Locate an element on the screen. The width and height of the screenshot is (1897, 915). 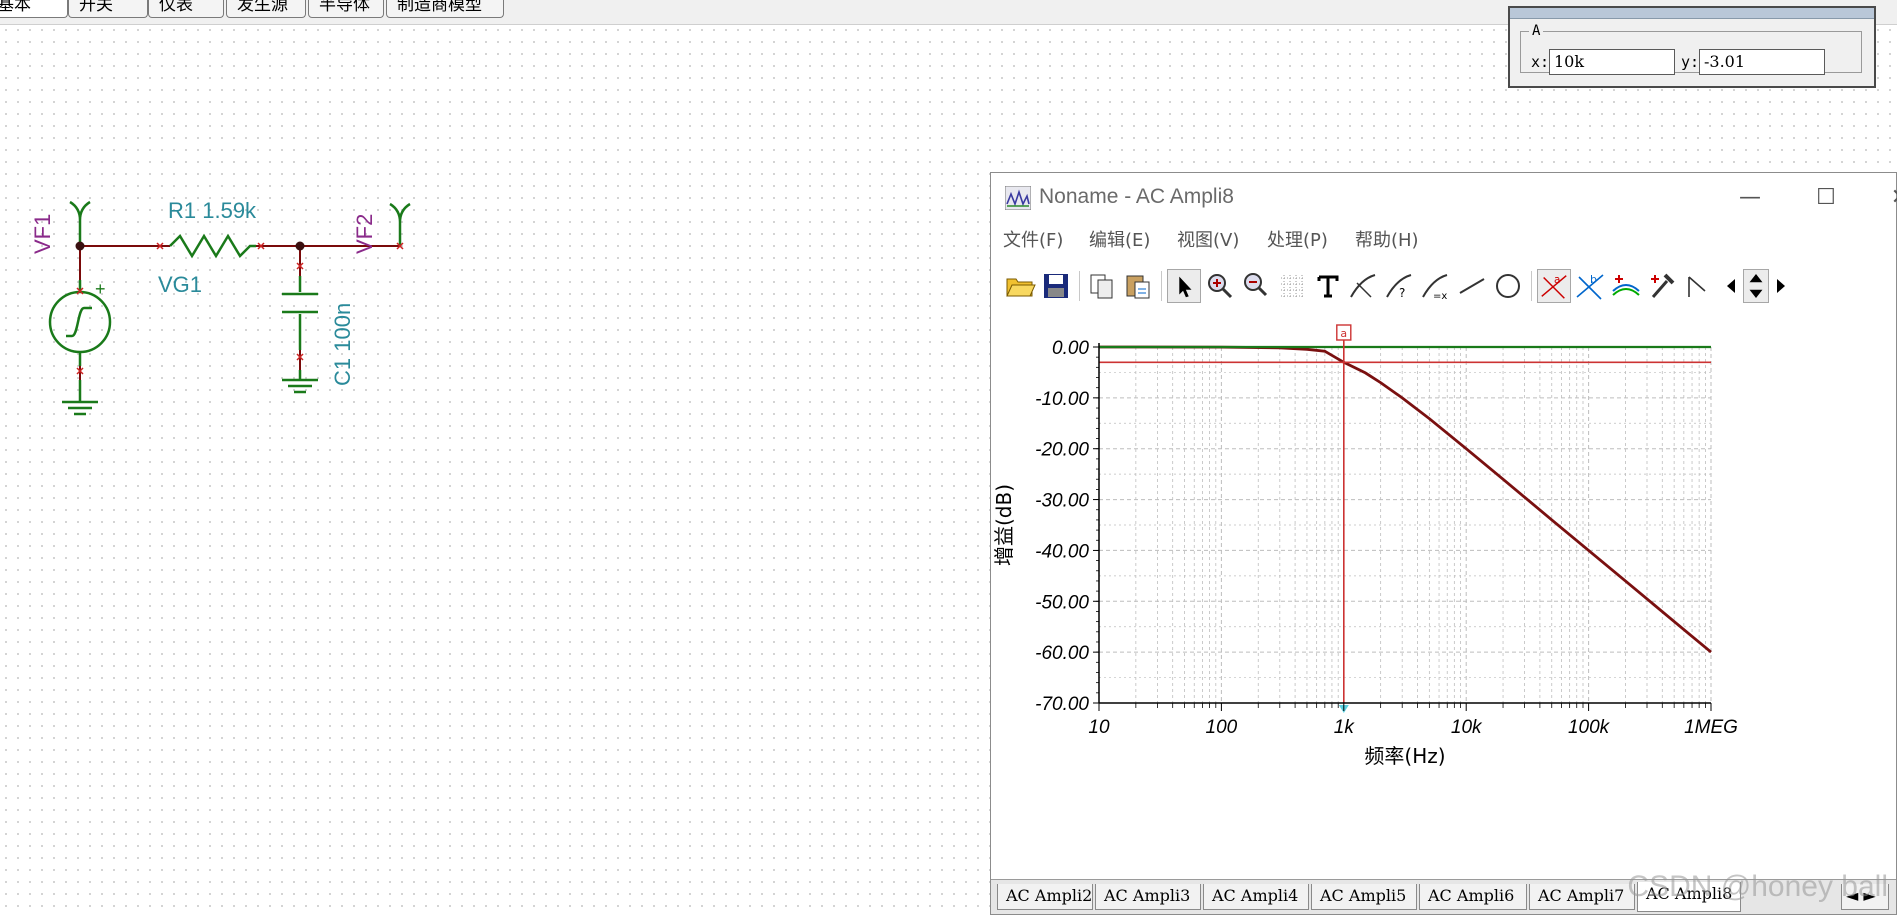
line-icon is located at coordinates (1472, 286).